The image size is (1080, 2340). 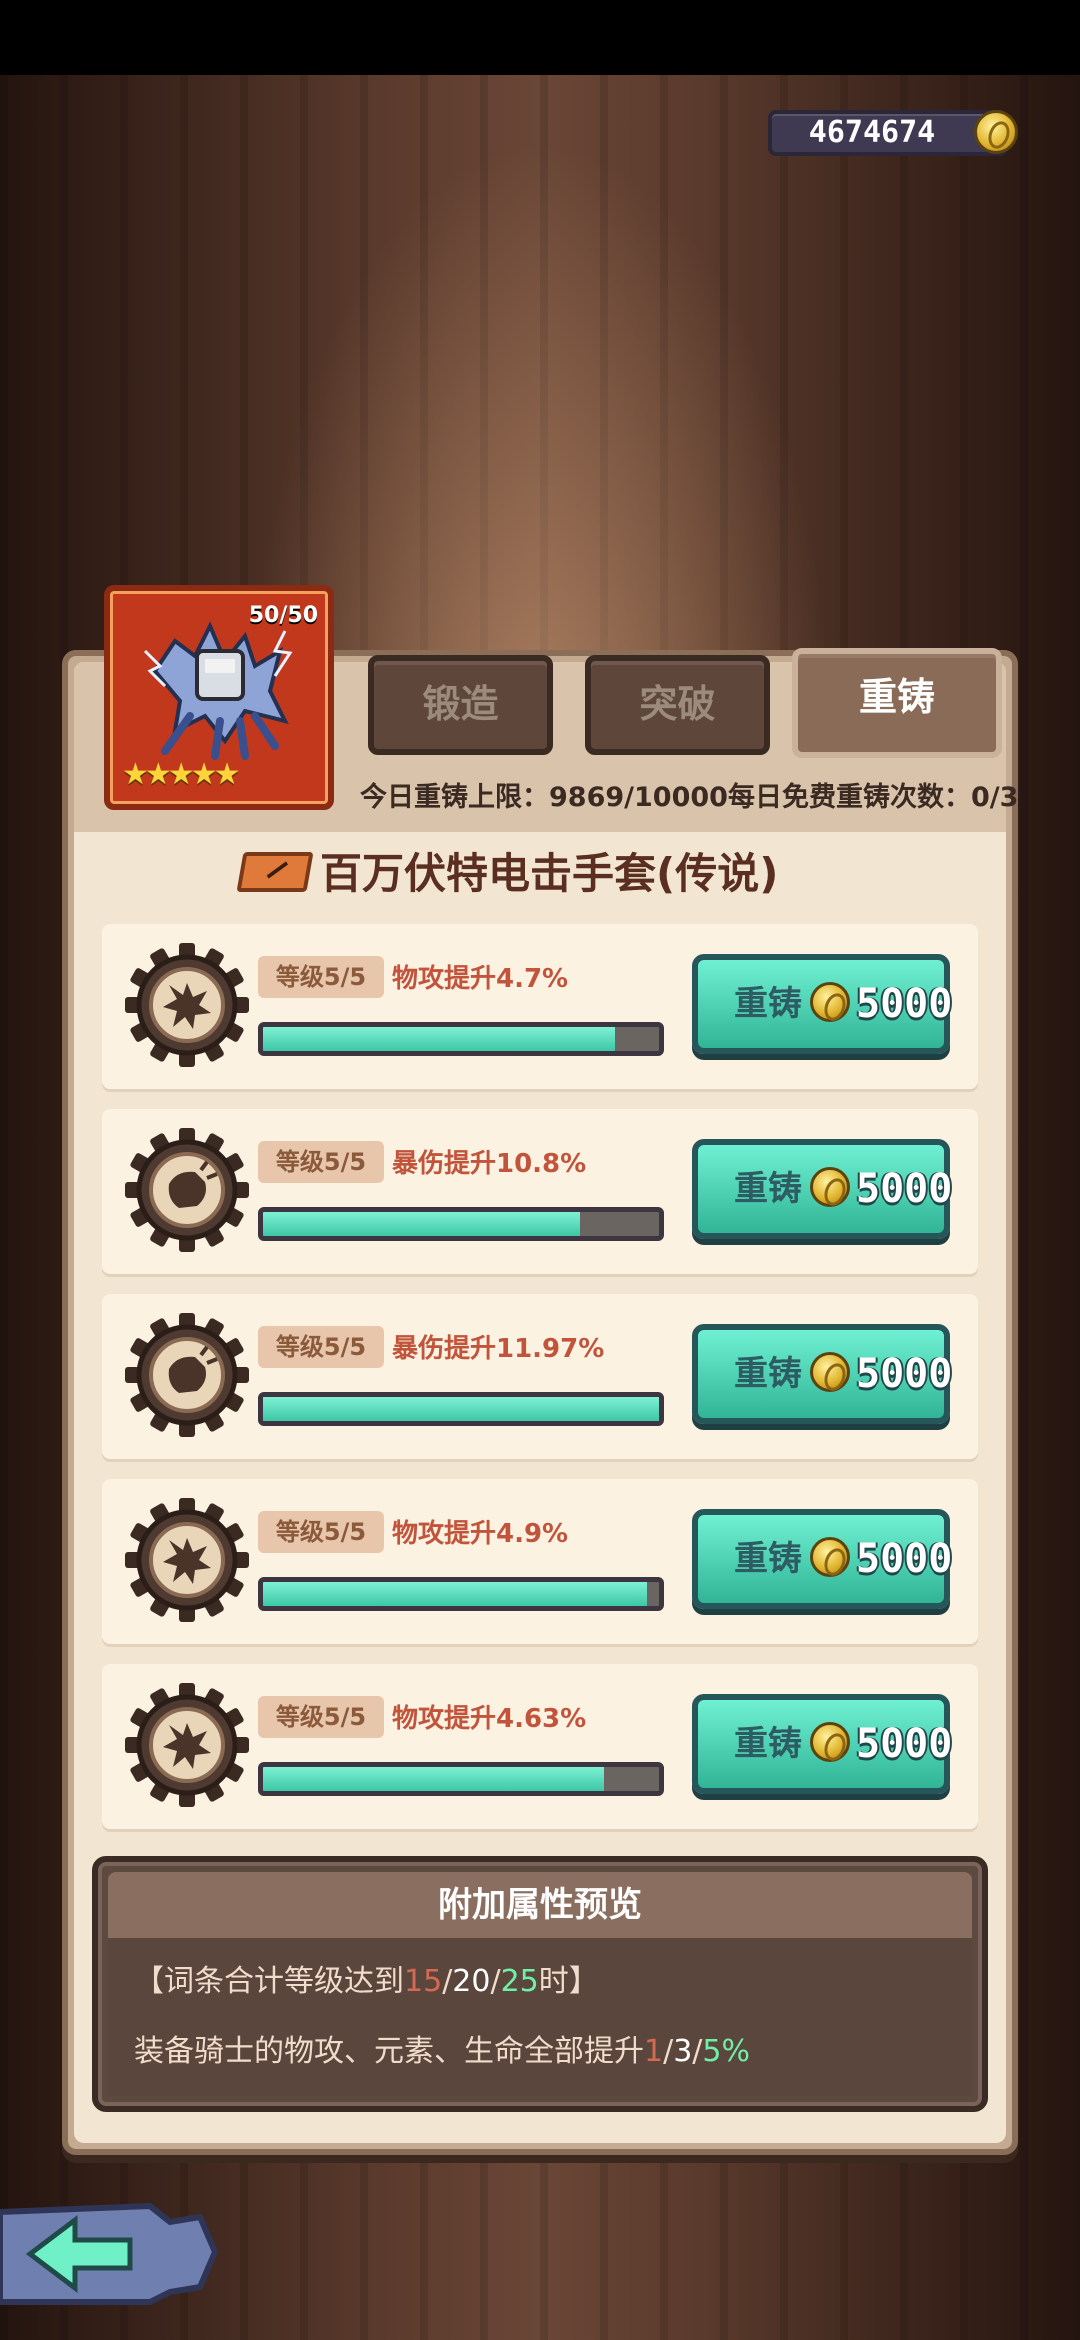 I want to click on stat-row: 等级5/5 暴伤提升11.97% 重铸 5000, so click(x=540, y=1376).